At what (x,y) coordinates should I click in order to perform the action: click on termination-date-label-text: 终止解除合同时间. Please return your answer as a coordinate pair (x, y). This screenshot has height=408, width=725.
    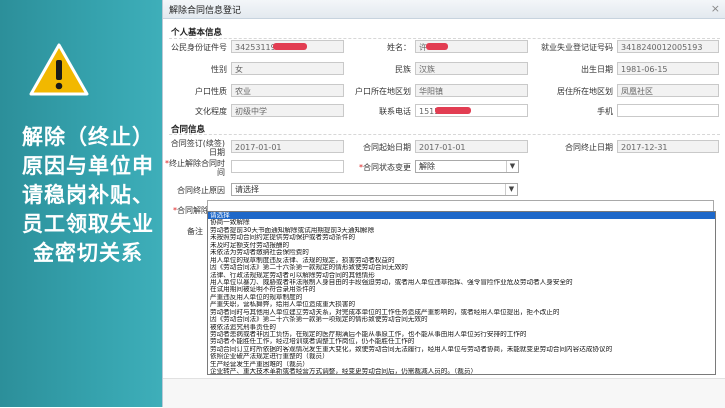
    Looking at the image, I should click on (197, 168).